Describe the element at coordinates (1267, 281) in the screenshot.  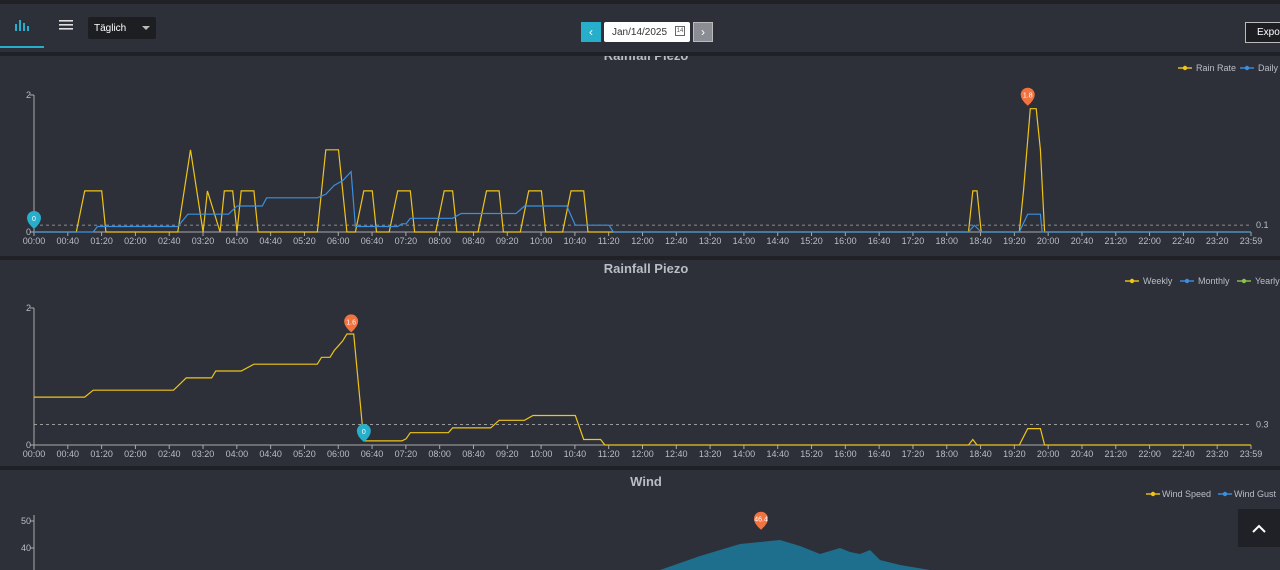
I see `legend-label: Yearly` at that location.